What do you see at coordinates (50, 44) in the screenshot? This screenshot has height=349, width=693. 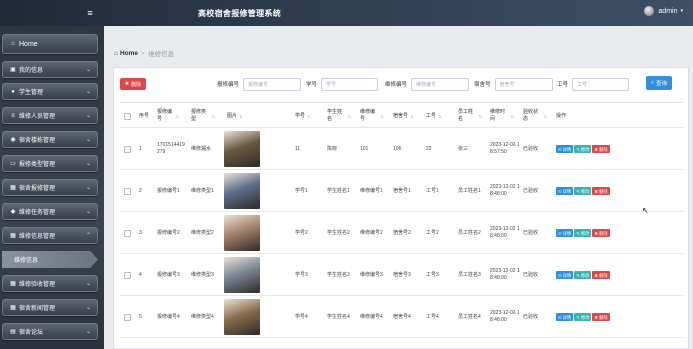 I see `sidebar-item-home: ⌂ Home` at bounding box center [50, 44].